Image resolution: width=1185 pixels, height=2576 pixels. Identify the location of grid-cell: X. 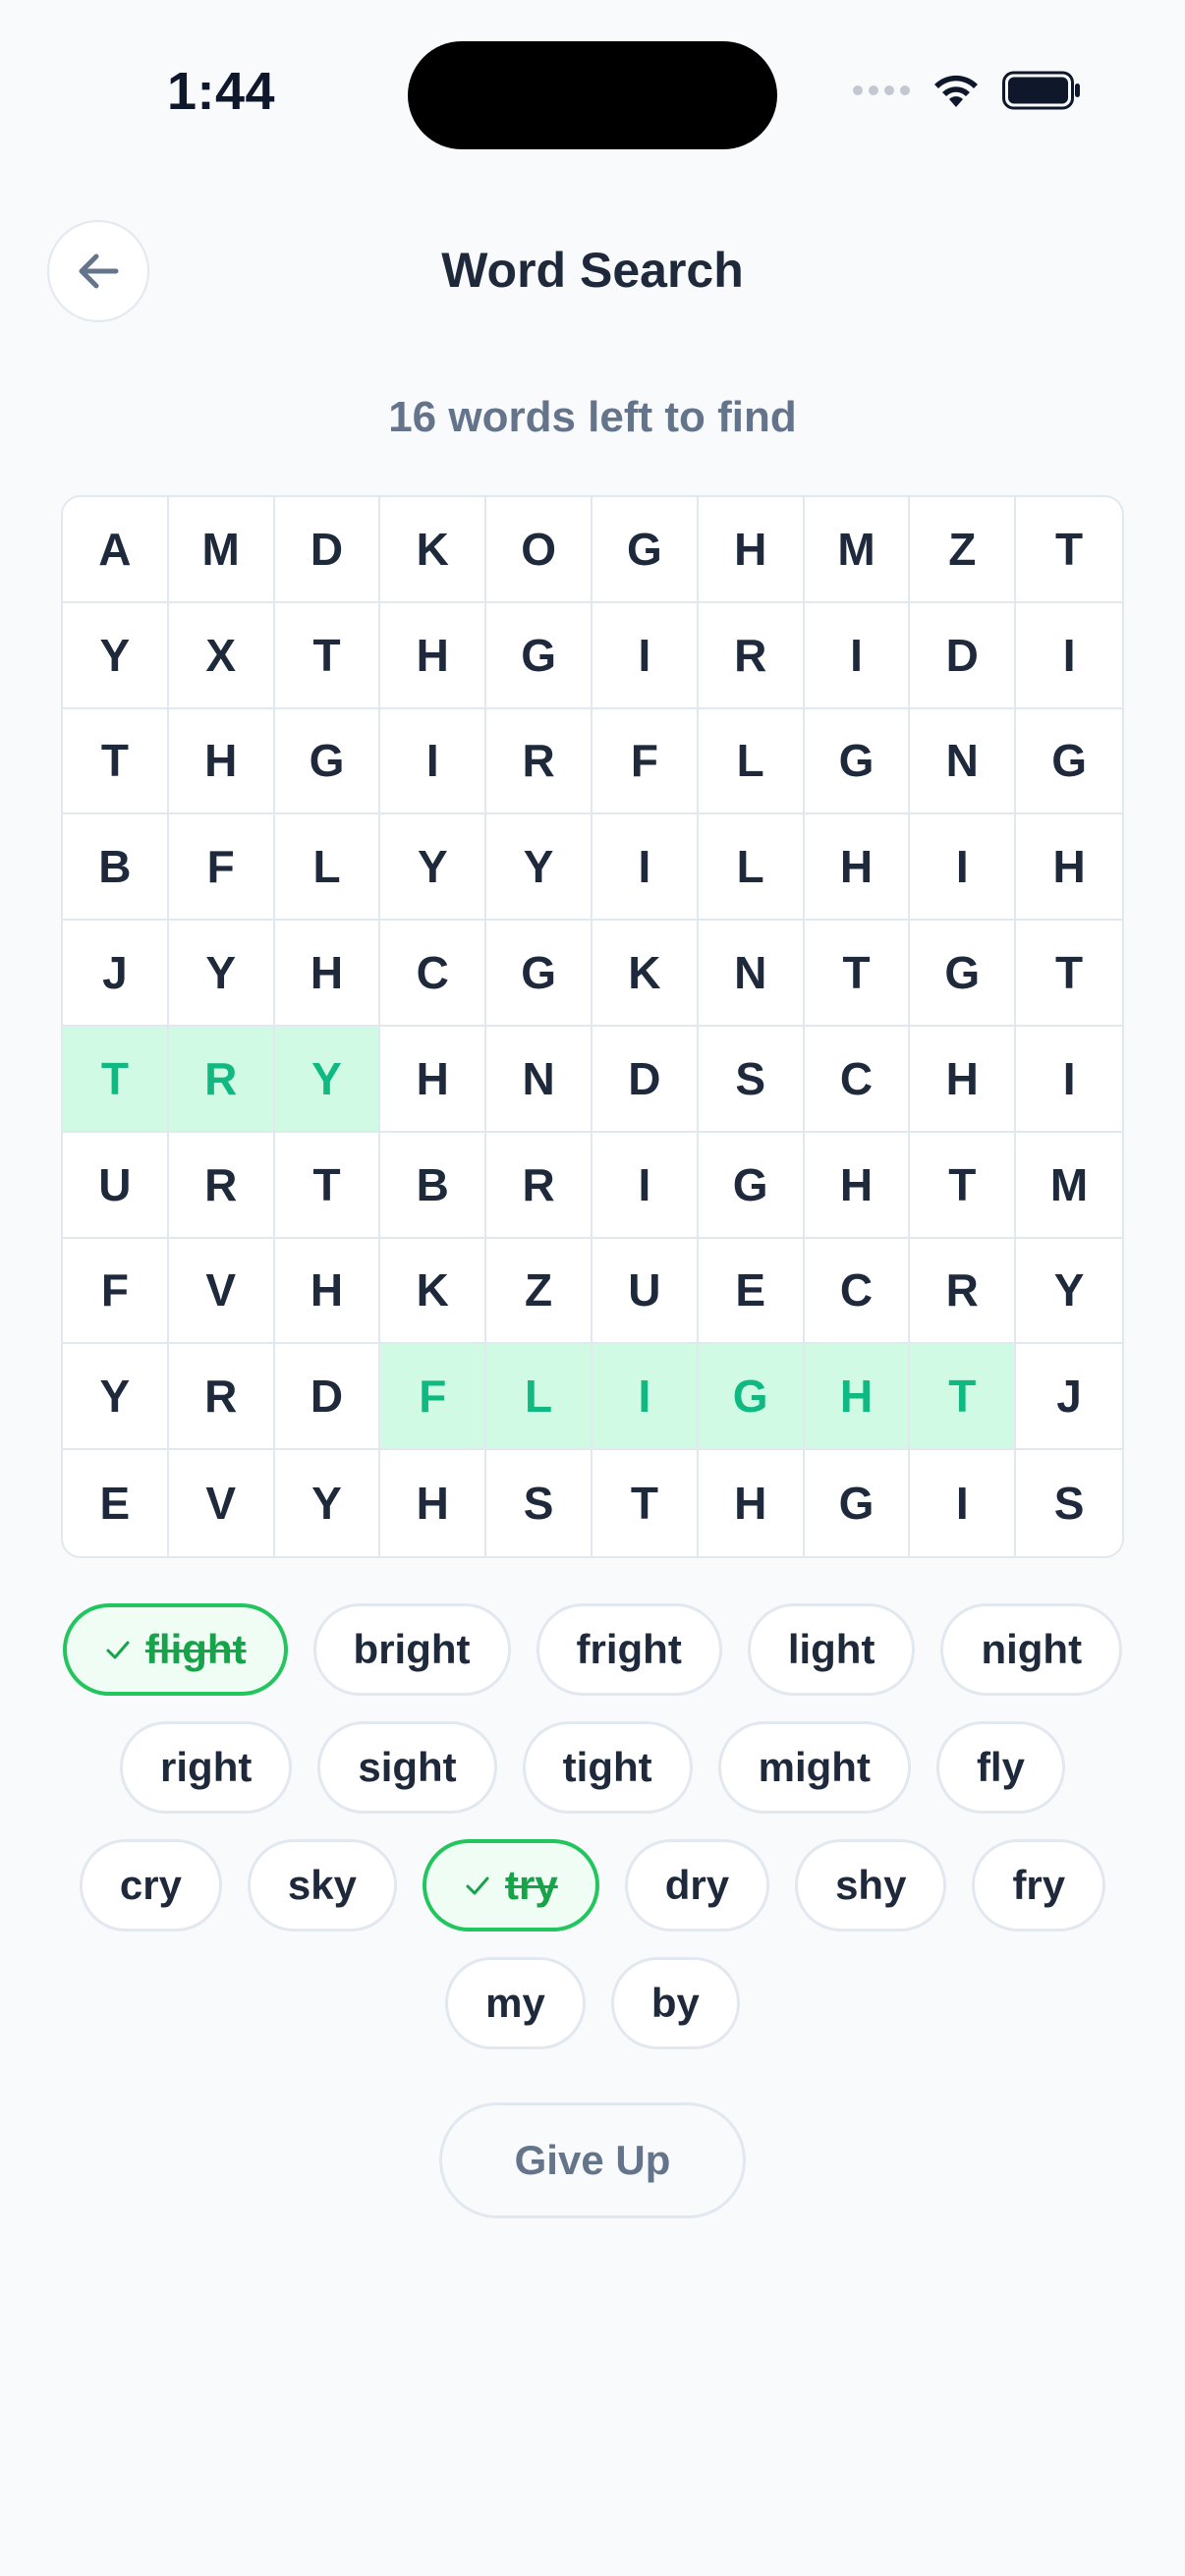
(222, 655).